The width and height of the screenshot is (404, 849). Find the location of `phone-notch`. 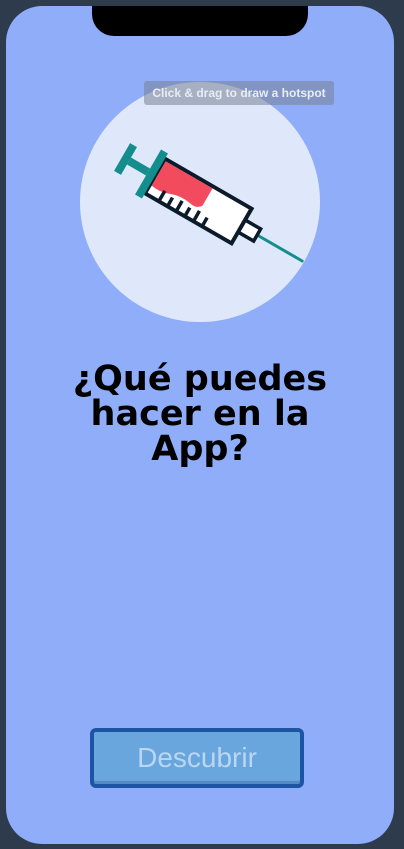

phone-notch is located at coordinates (200, 21).